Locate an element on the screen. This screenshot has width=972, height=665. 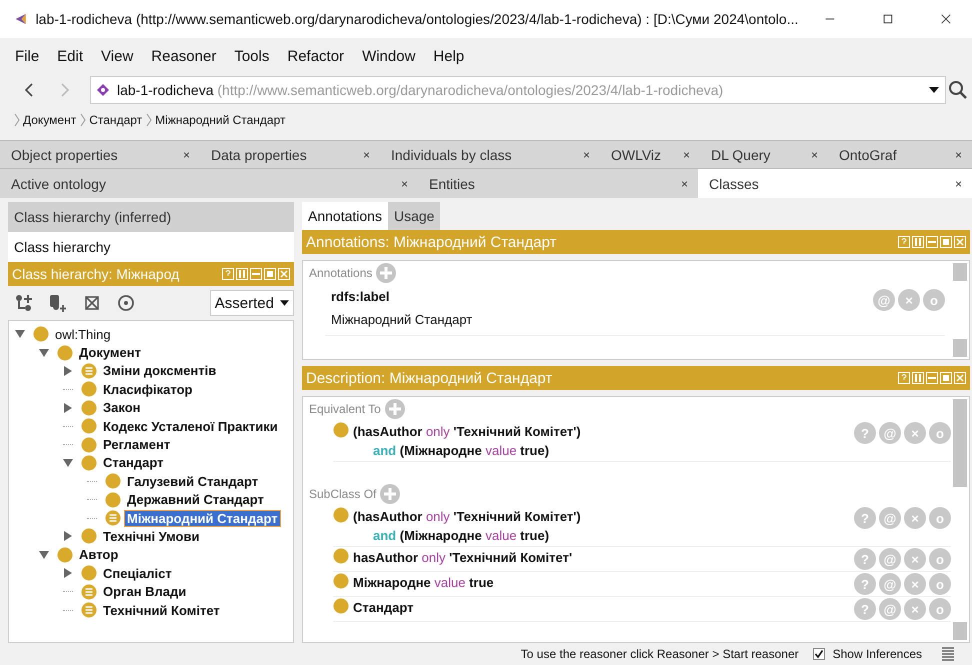
class-tree-item: Галузевий Стандарт is located at coordinates (192, 481).